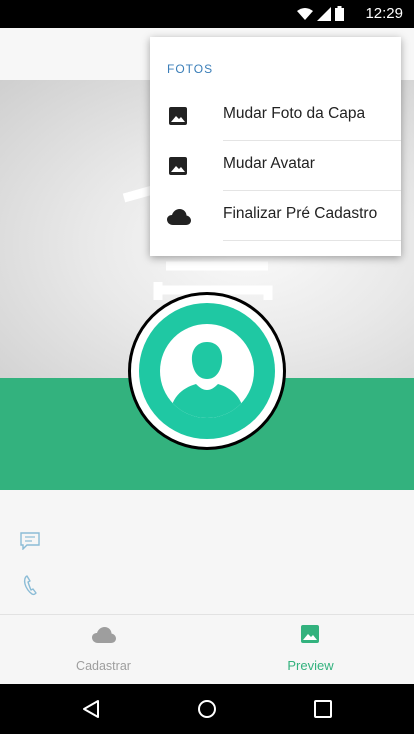 The width and height of the screenshot is (414, 734). What do you see at coordinates (310, 650) in the screenshot?
I see `nav-preview: Preview` at bounding box center [310, 650].